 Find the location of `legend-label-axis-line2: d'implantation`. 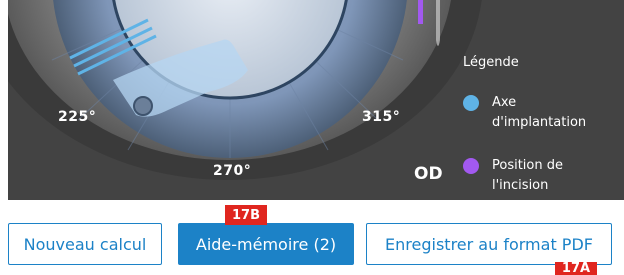

legend-label-axis-line2: d'implantation is located at coordinates (539, 122).